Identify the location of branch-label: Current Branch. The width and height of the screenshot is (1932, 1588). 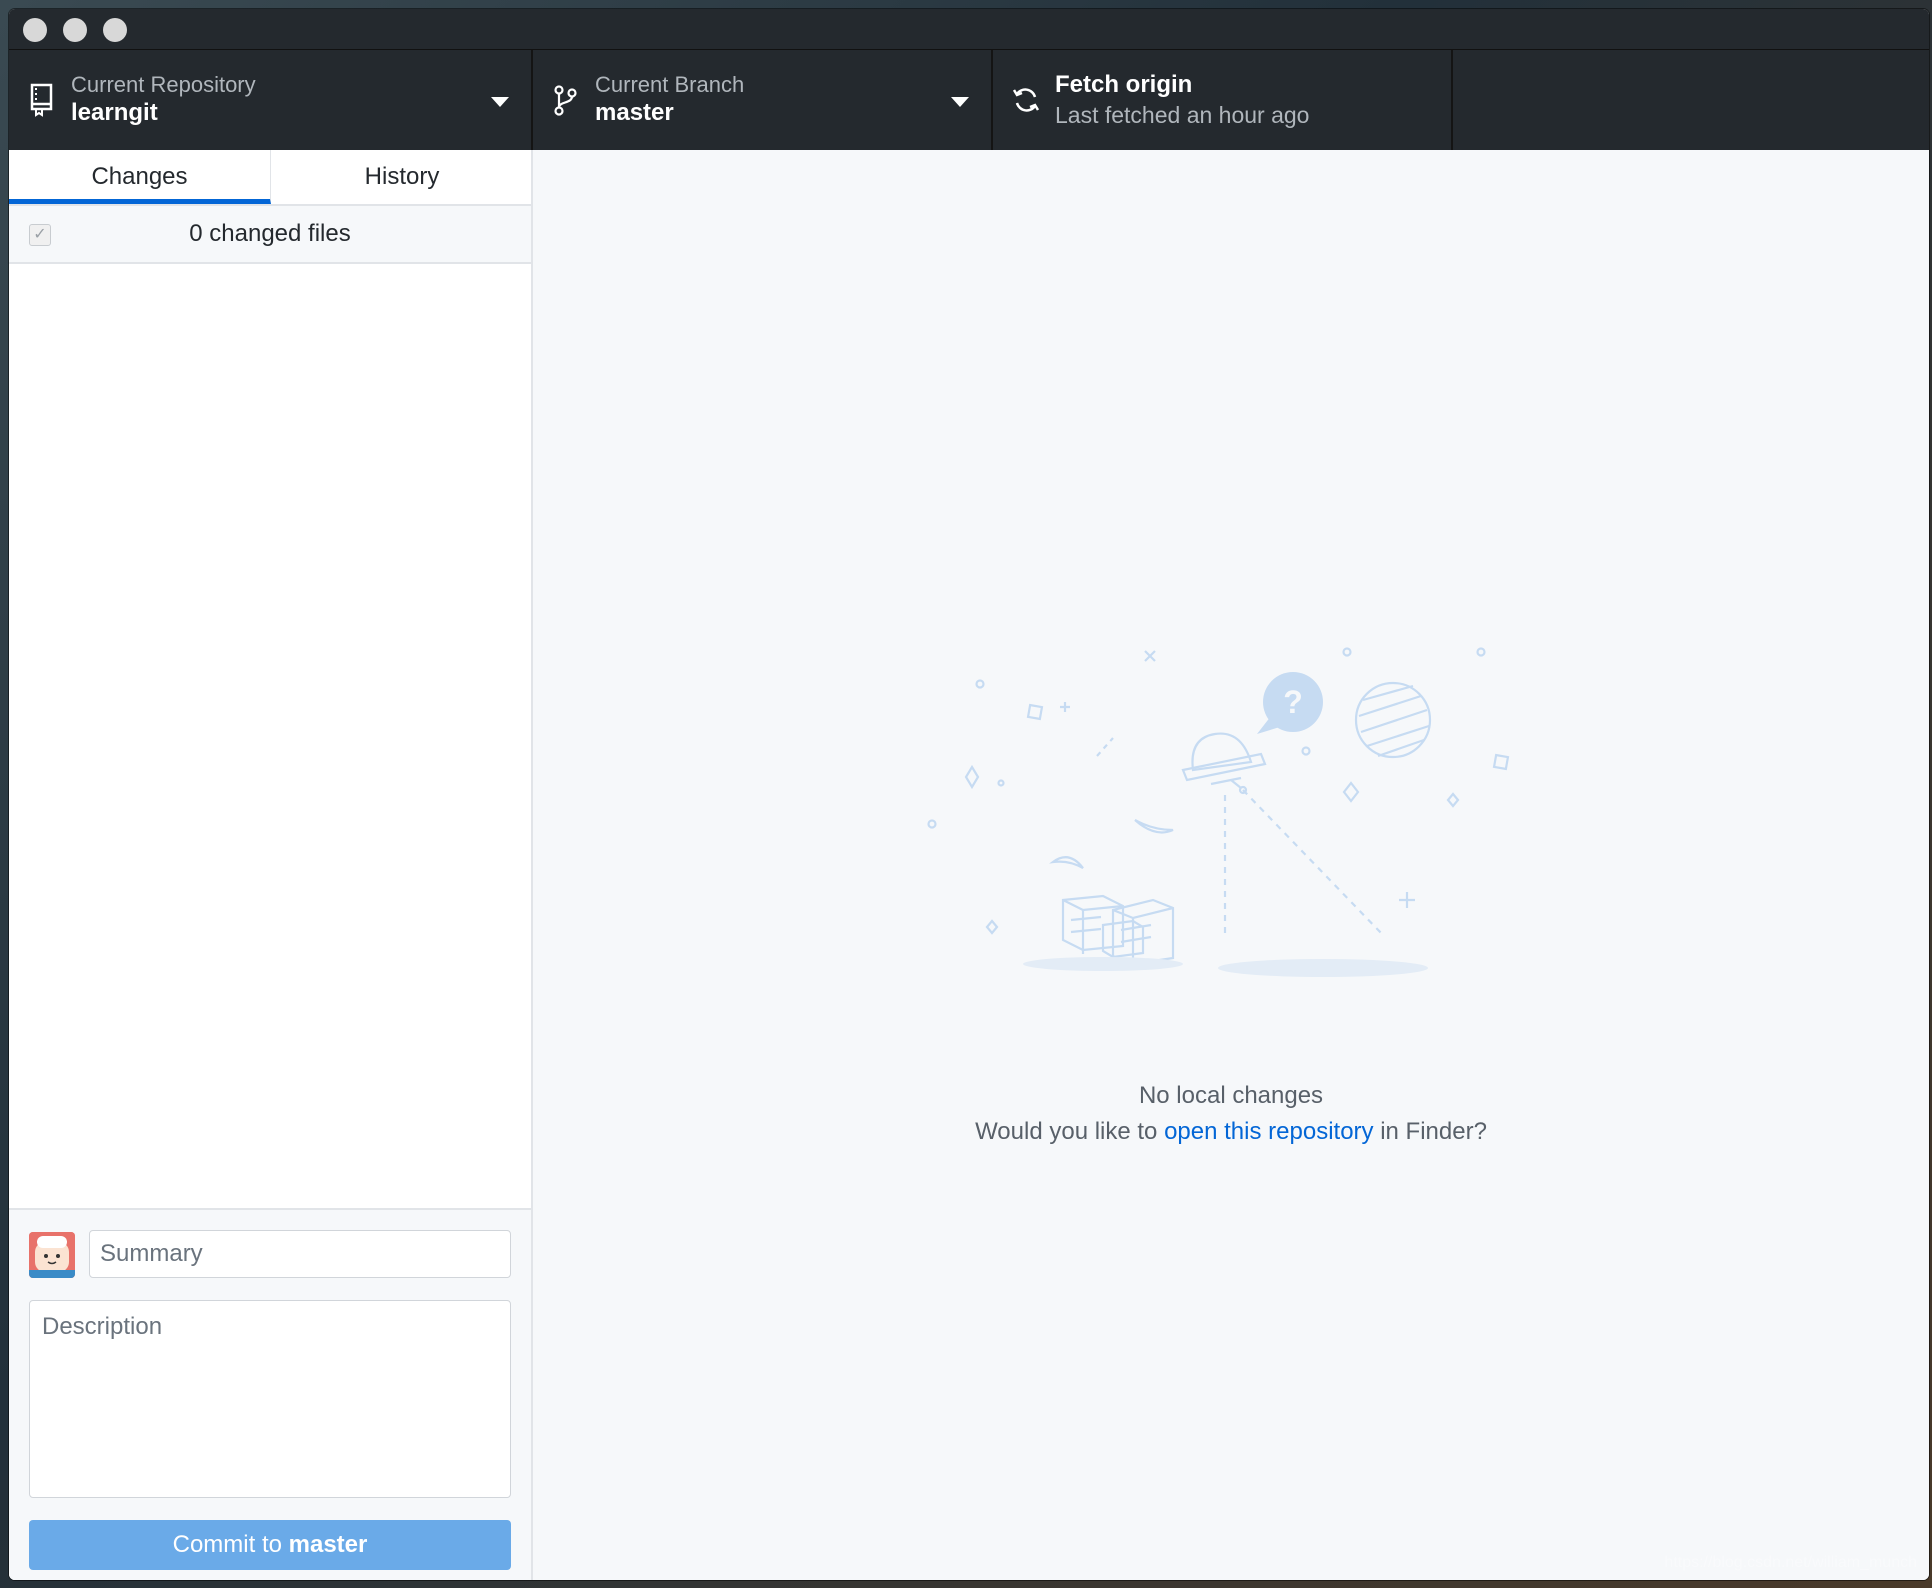
(670, 84).